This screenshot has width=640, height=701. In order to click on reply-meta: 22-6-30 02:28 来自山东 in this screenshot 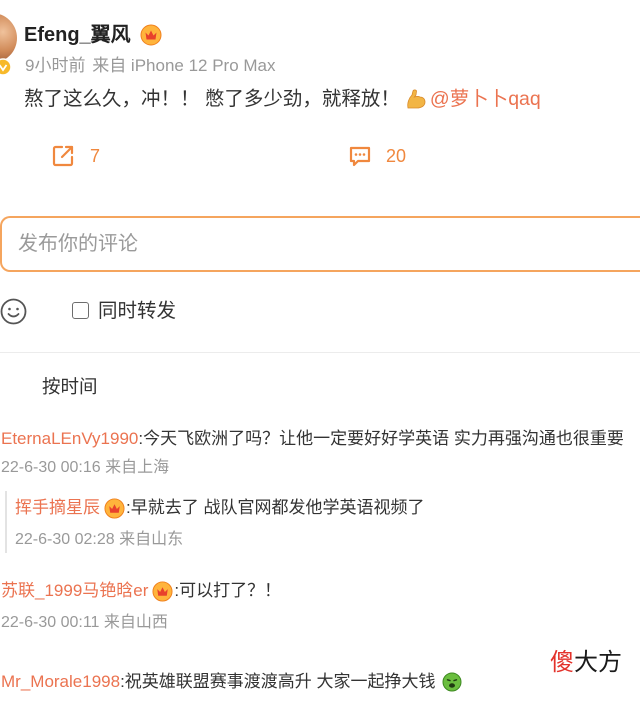, I will do `click(99, 539)`.